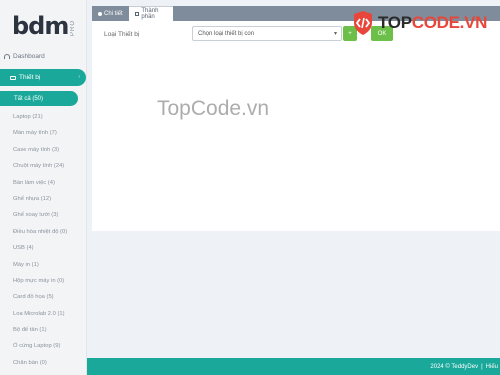  Describe the element at coordinates (40, 121) in the screenshot. I see `sidebar-subitem: Laptop (21)` at that location.